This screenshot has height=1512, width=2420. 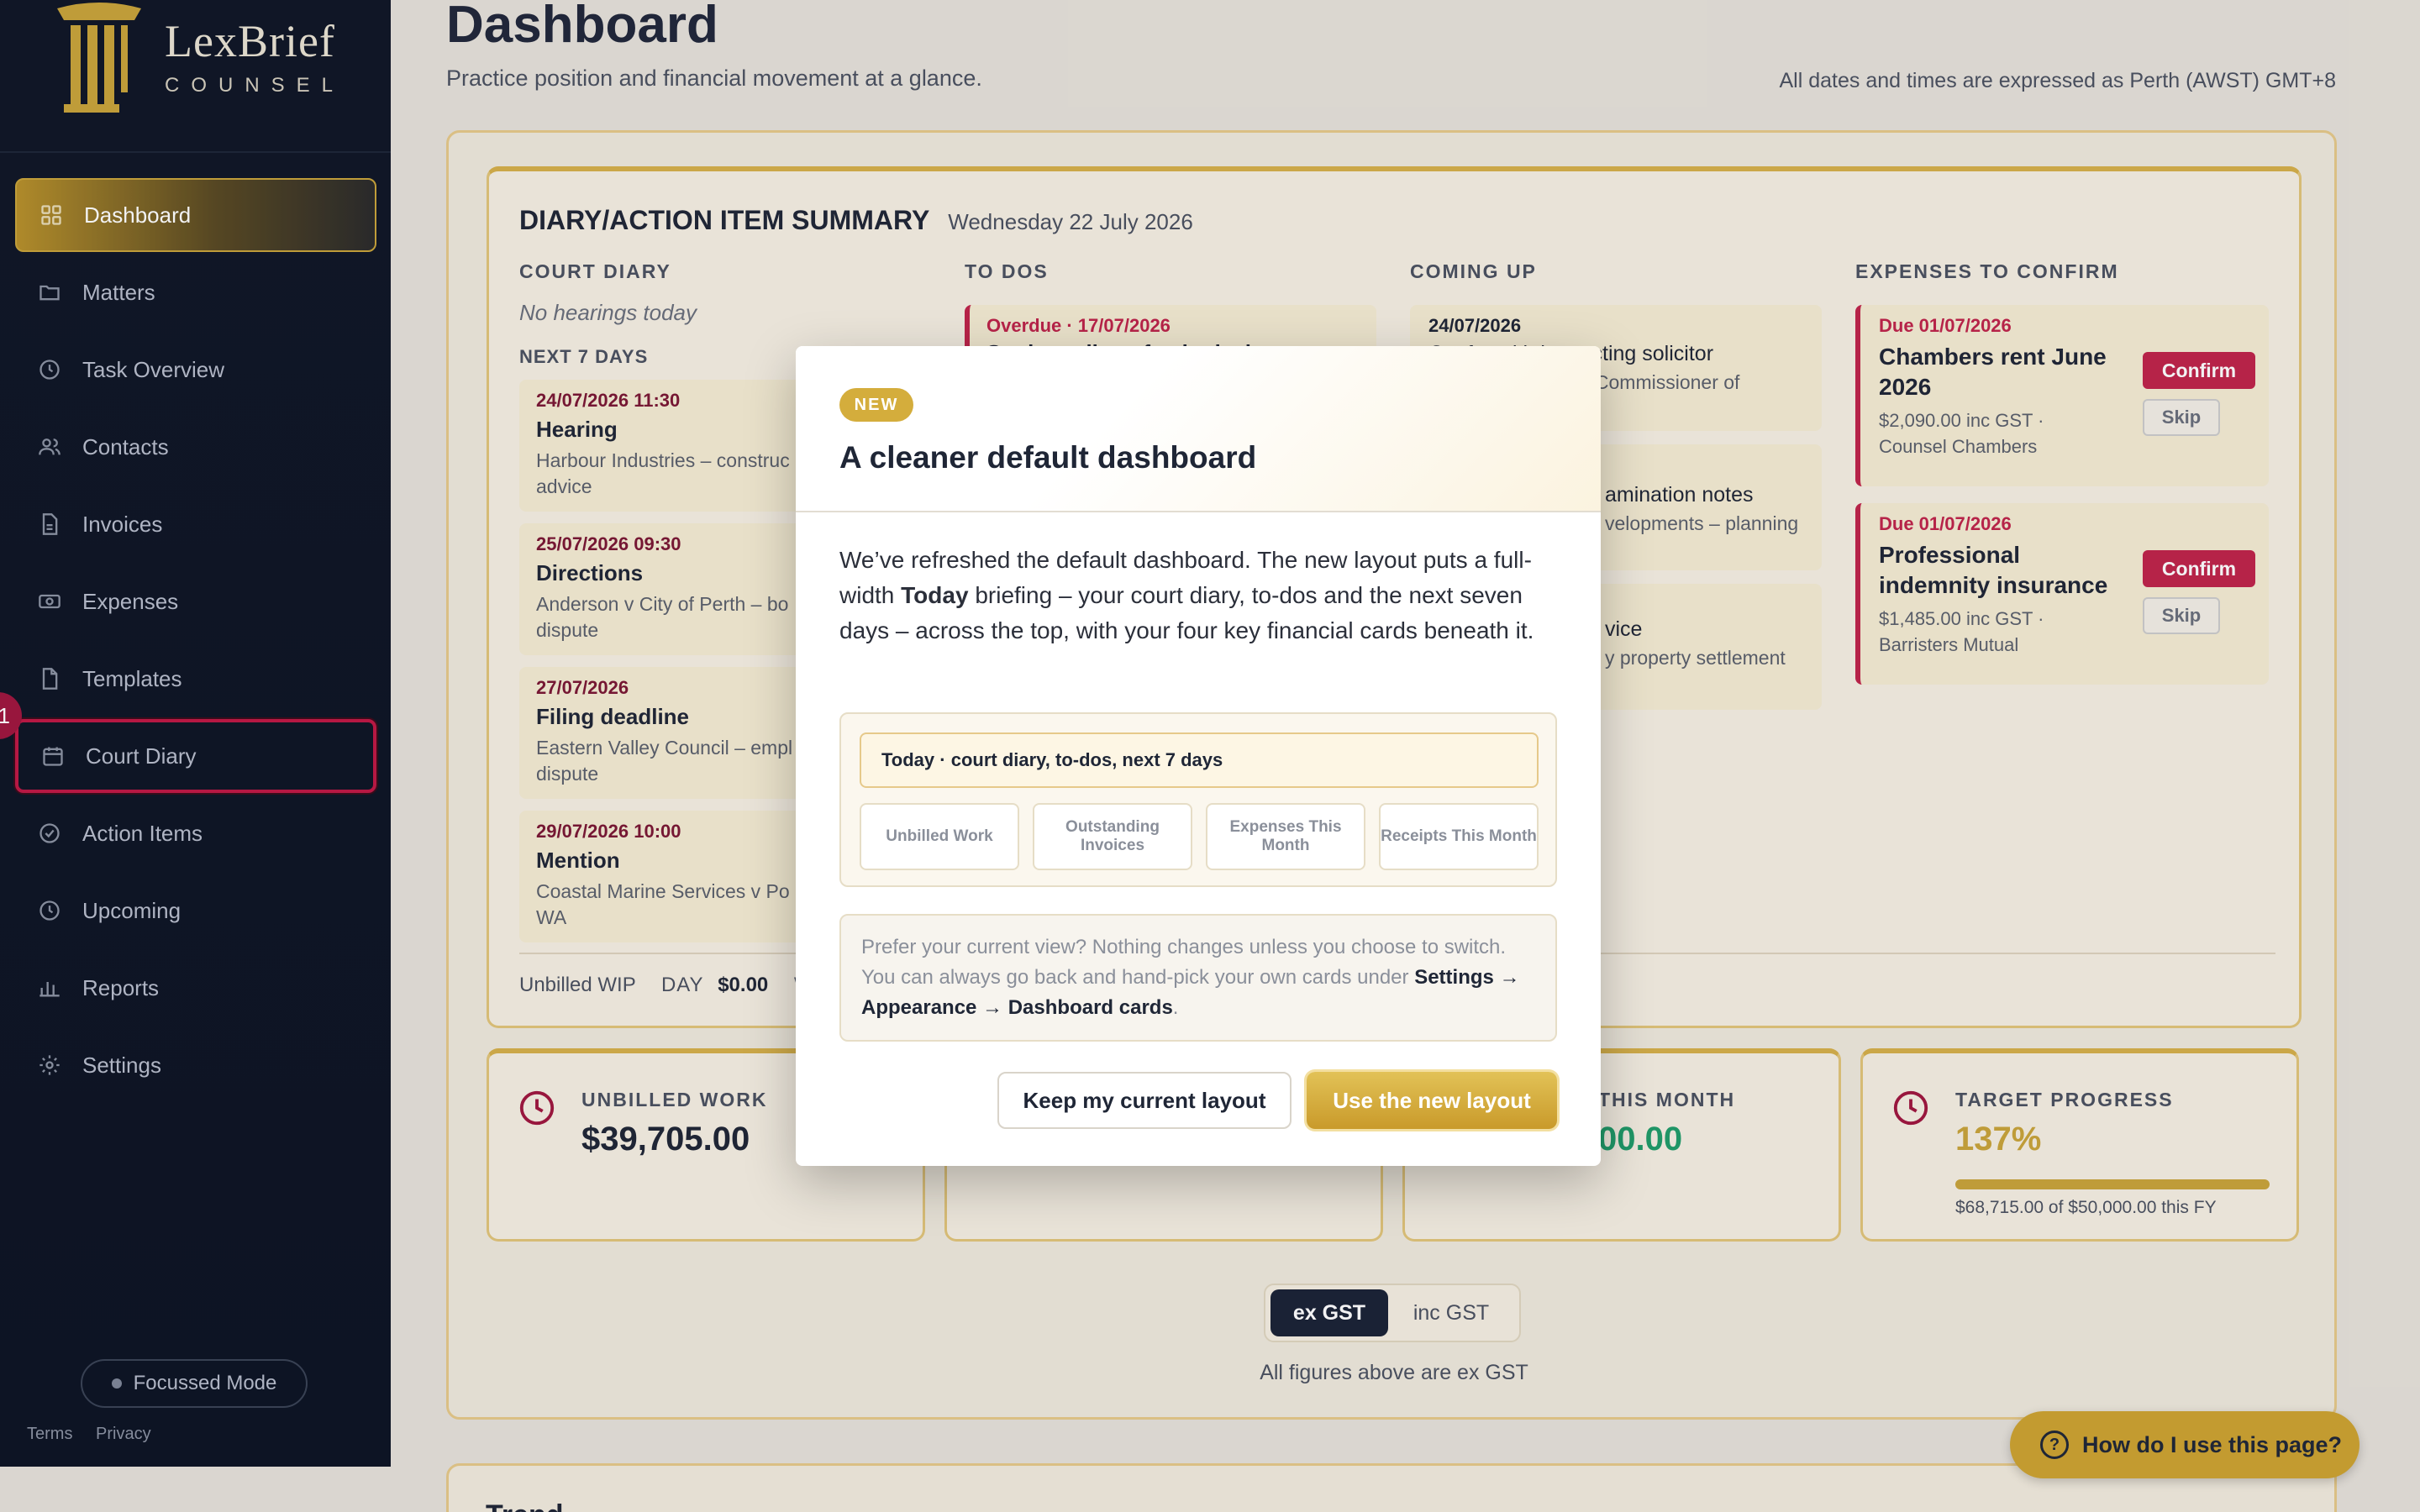 What do you see at coordinates (876, 405) in the screenshot?
I see `new-badge: NEW` at bounding box center [876, 405].